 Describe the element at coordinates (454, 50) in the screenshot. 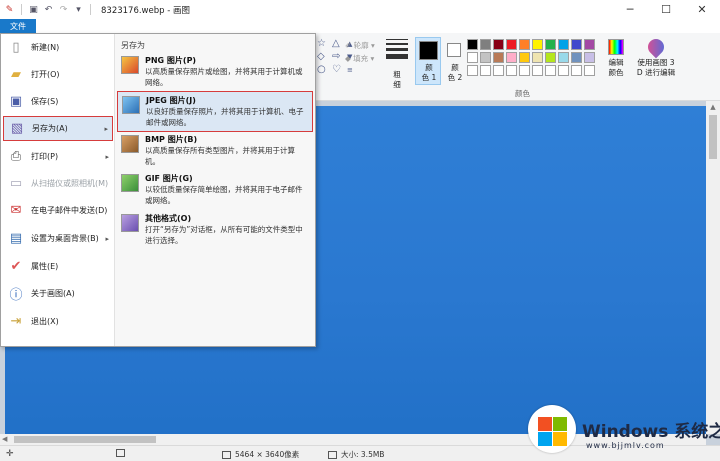

I see `color2-swatch` at that location.